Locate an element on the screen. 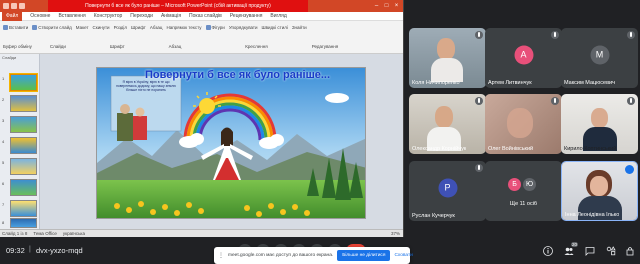 This screenshot has width=640, height=264. participant-name: Кирило Коптинський is located at coordinates (590, 149).